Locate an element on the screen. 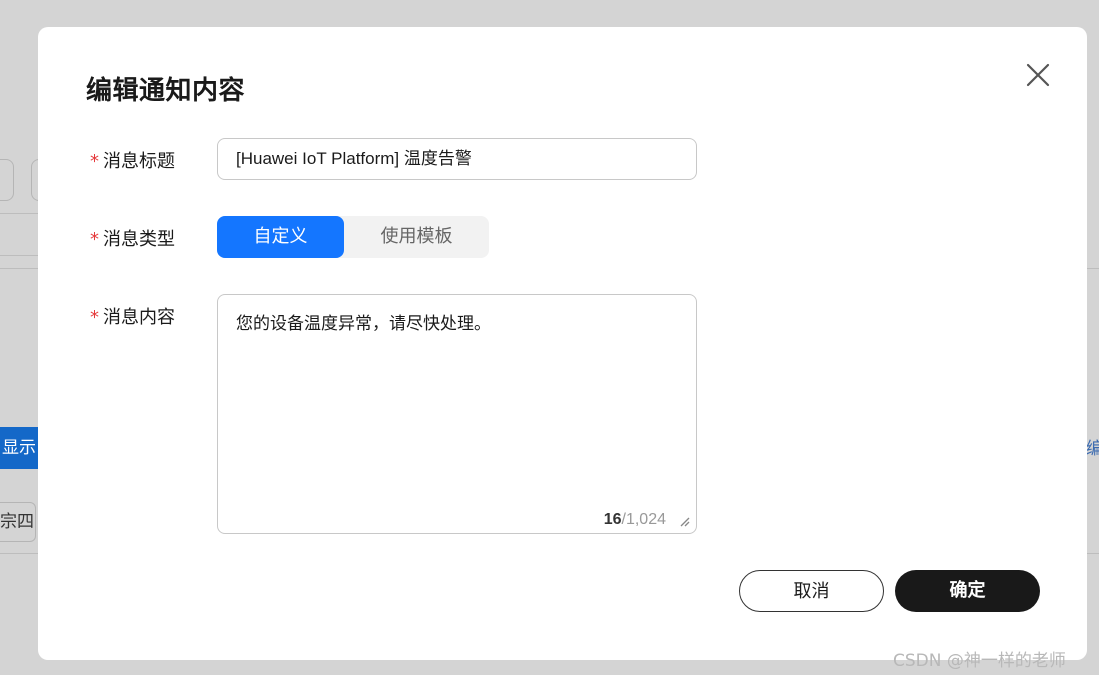 This screenshot has height=675, width=1099. char-count: 16 is located at coordinates (612, 519).